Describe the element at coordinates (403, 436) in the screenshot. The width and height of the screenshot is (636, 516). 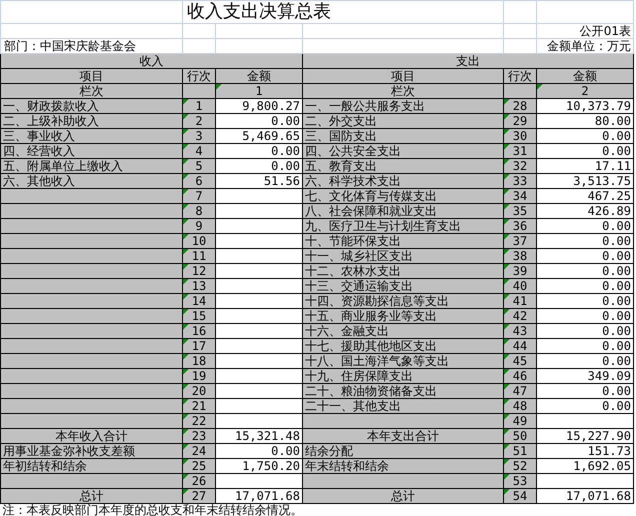
I see `table-cell: 本年支出合计` at that location.